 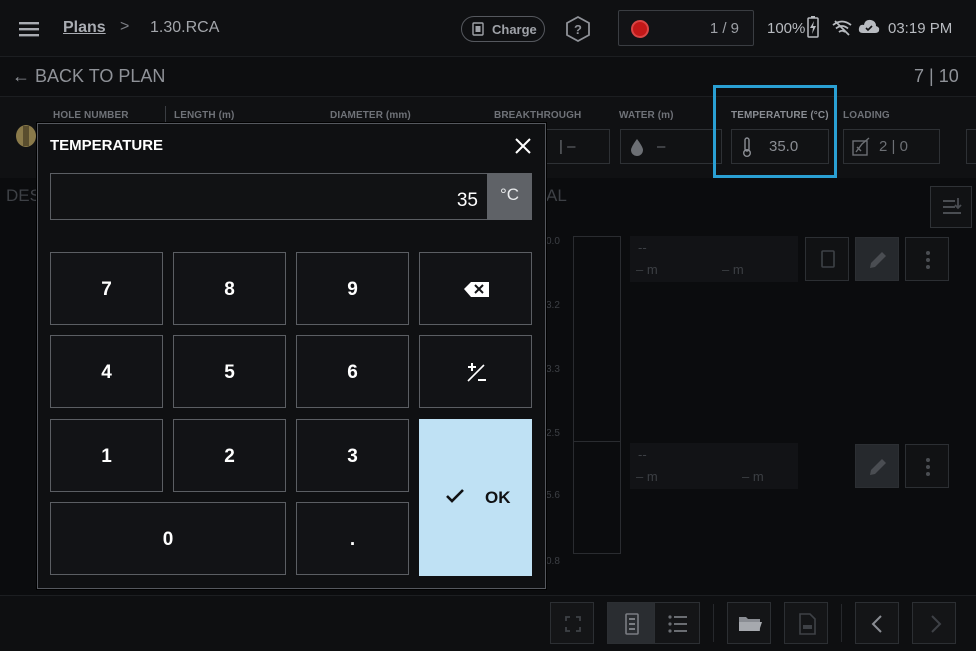 I want to click on backspace-button, so click(x=475, y=288).